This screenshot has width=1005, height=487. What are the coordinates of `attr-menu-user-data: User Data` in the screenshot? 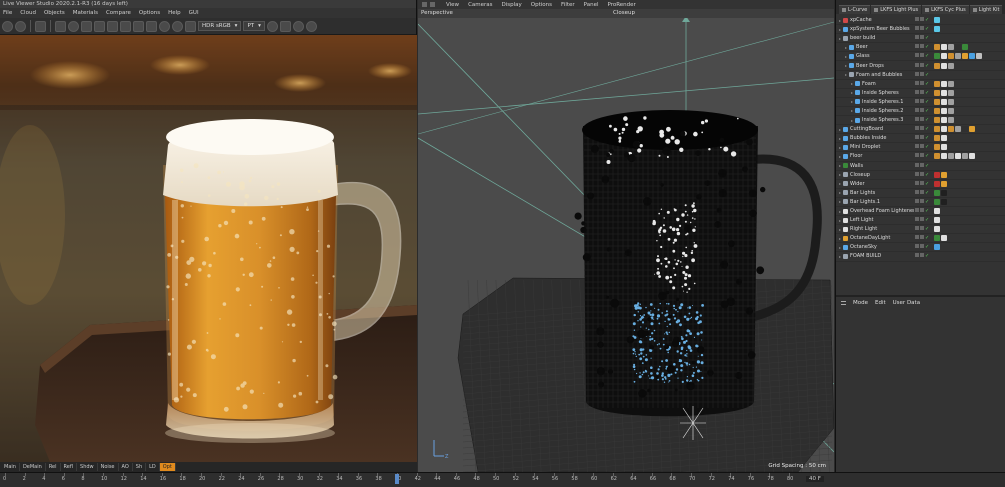 It's located at (906, 303).